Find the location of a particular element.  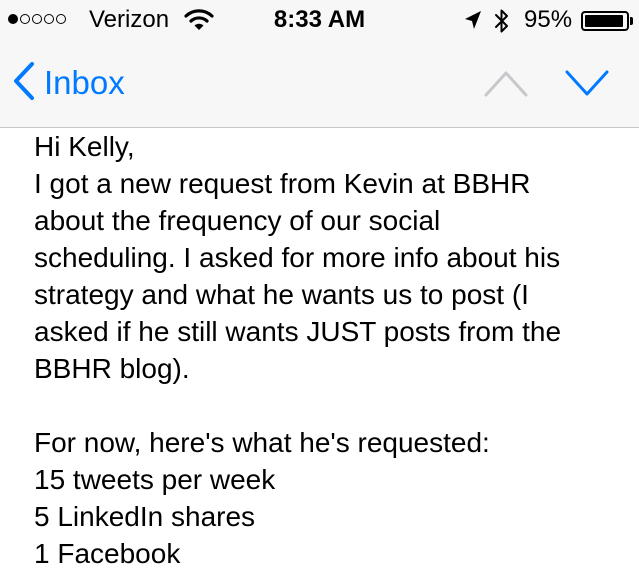

battery-fill is located at coordinates (604, 21).